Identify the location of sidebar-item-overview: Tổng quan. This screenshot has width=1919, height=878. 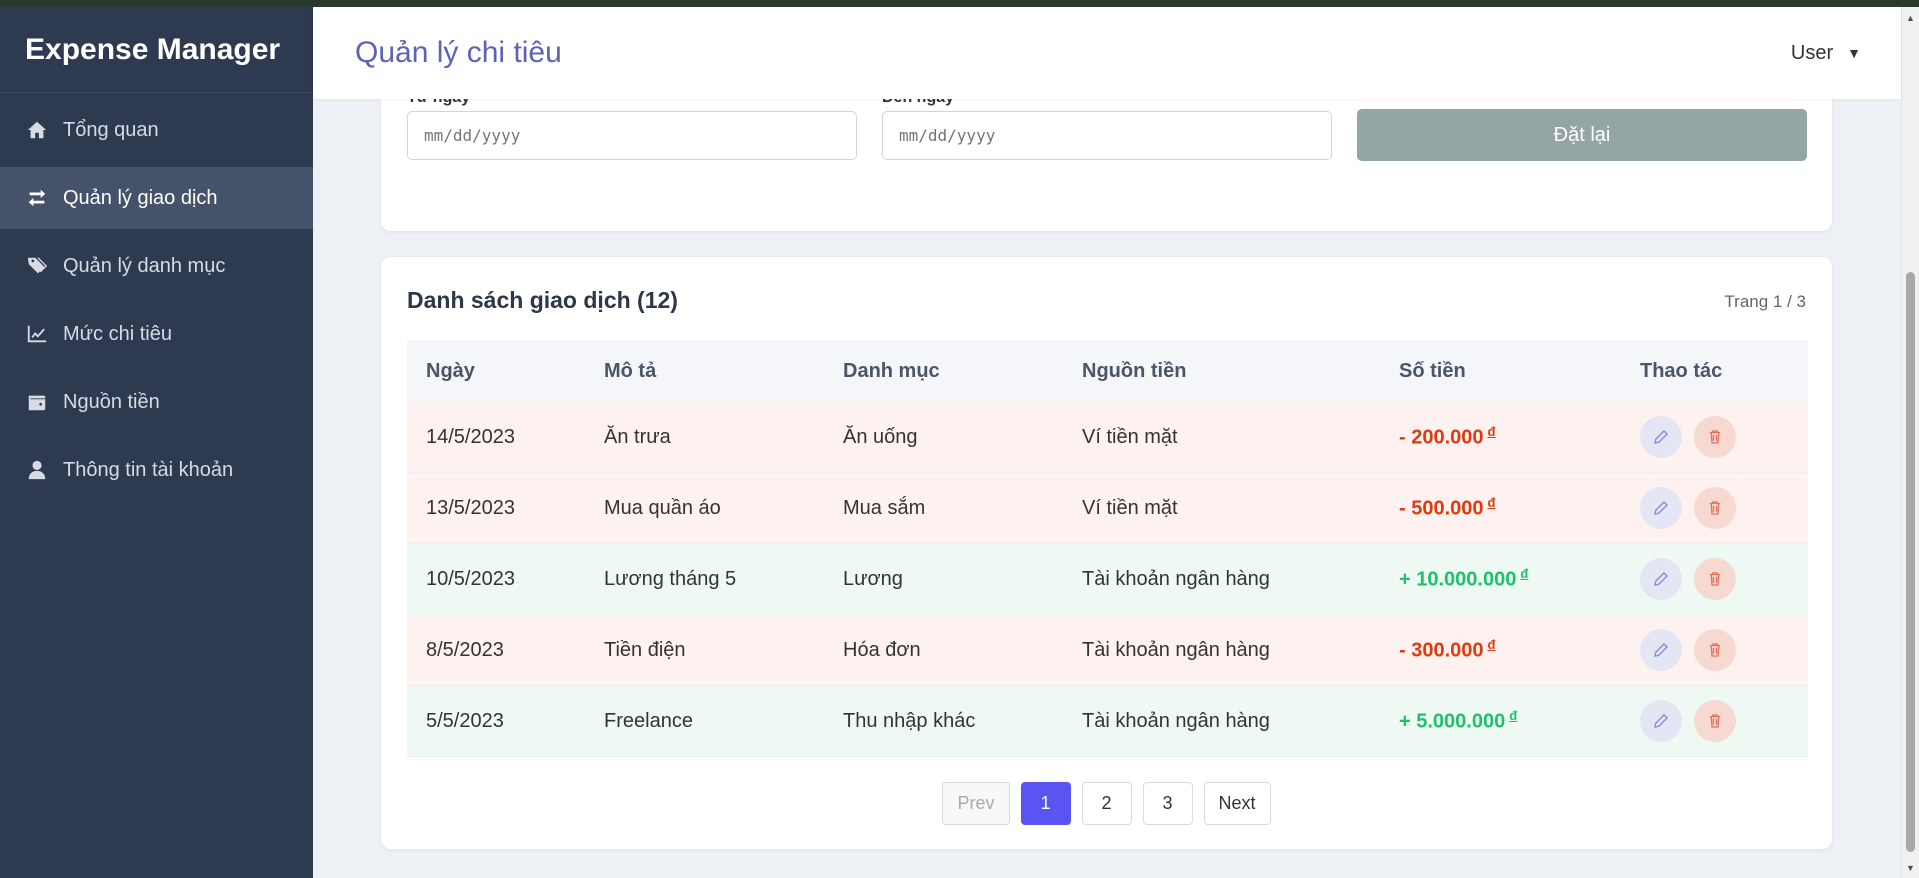
(156, 130).